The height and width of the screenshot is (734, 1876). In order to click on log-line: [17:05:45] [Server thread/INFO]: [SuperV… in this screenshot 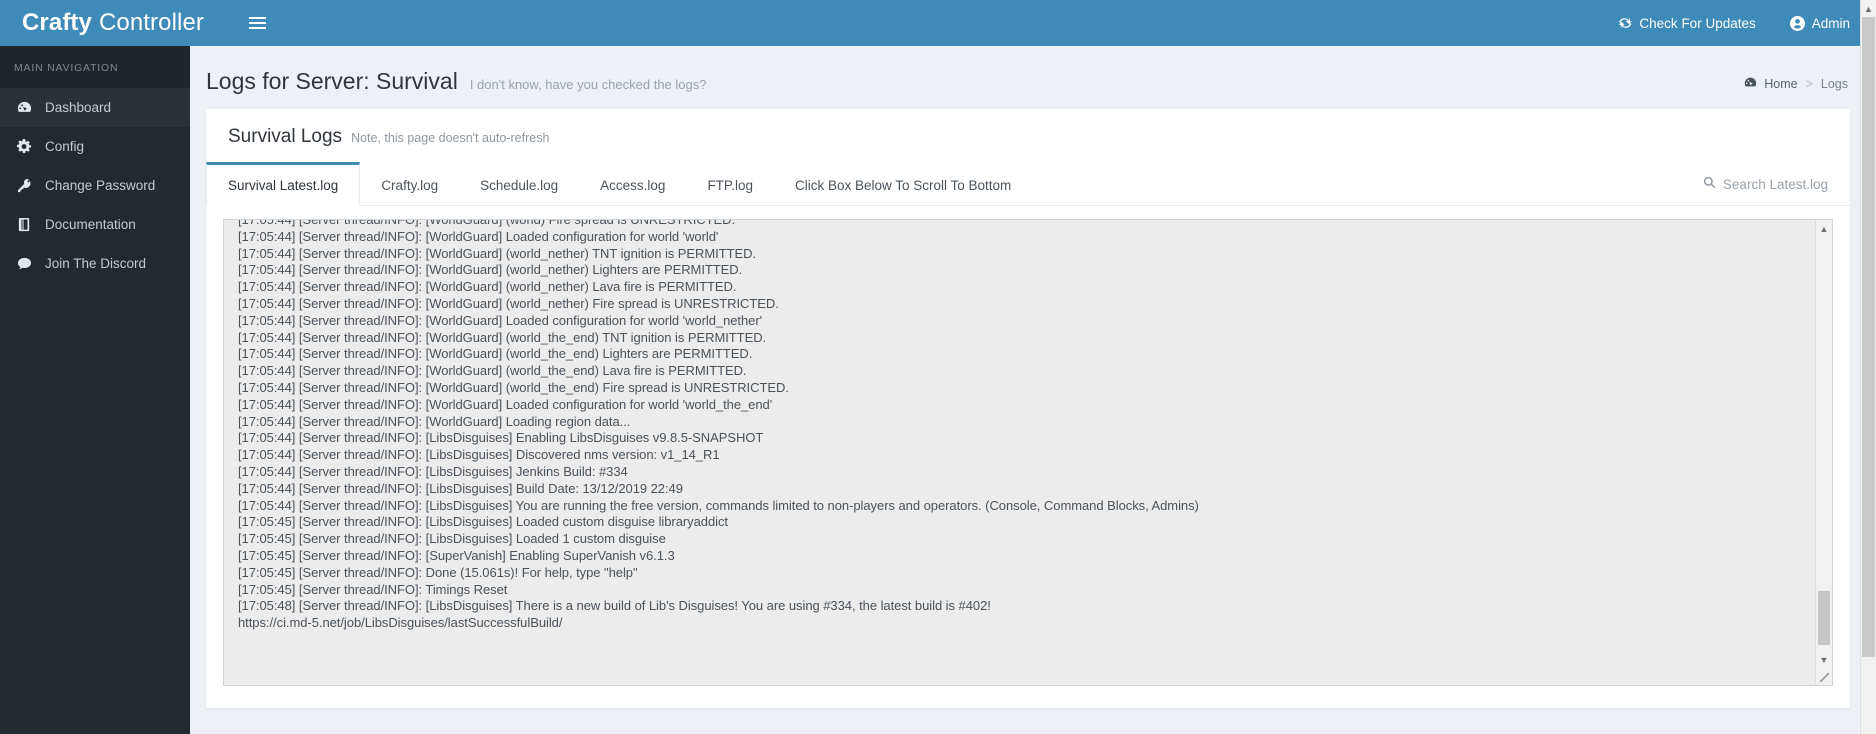, I will do `click(456, 555)`.